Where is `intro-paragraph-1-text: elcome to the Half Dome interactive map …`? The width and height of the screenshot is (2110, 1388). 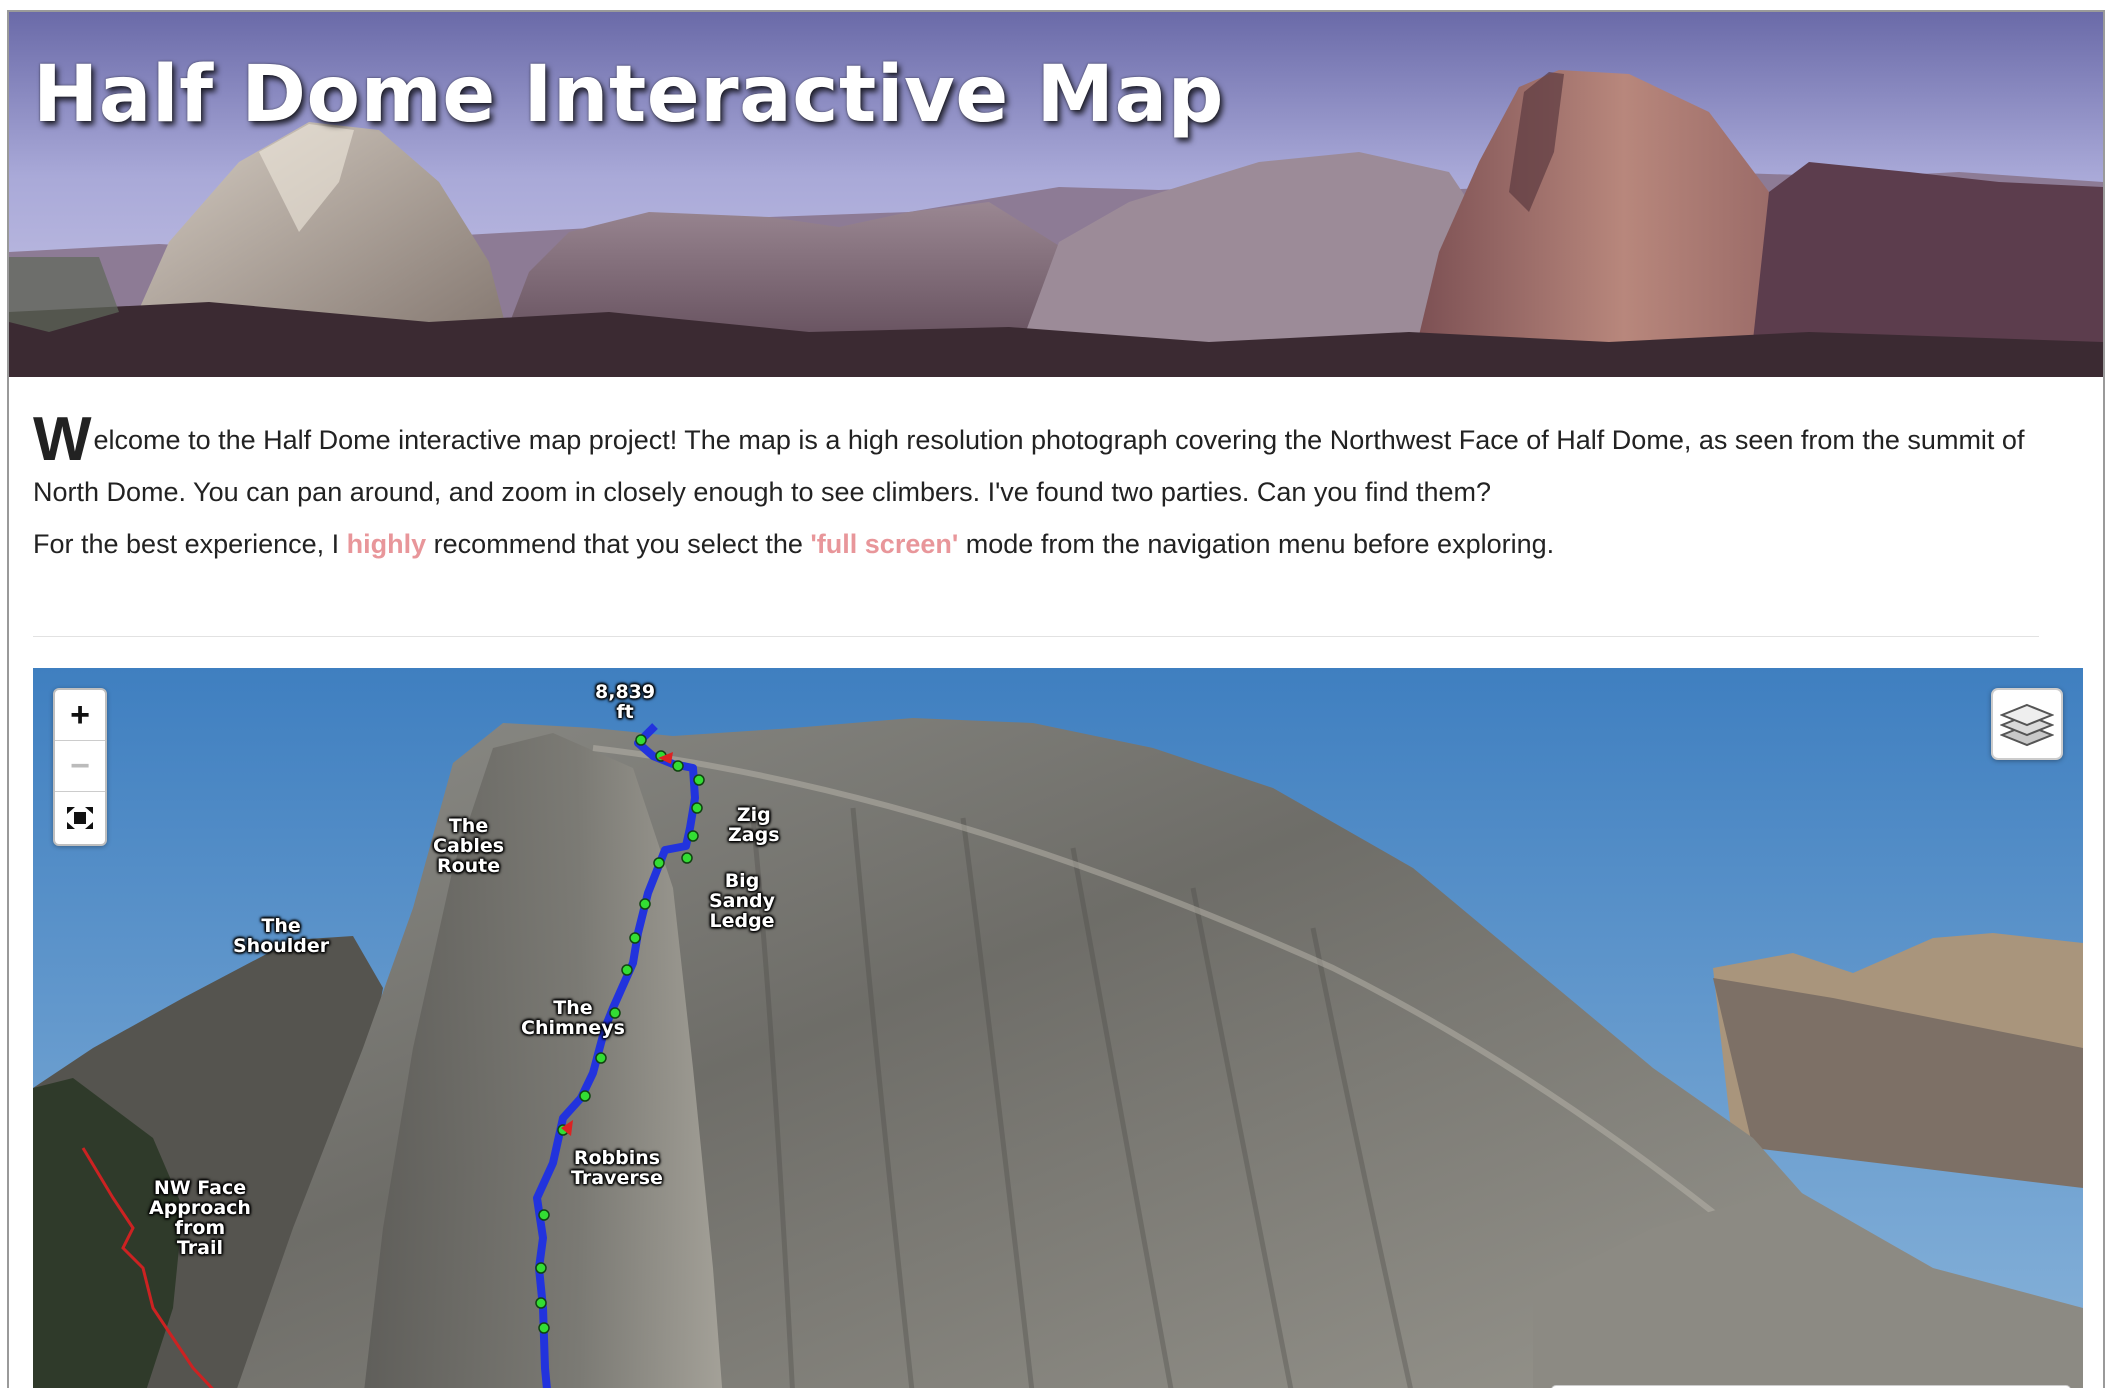
intro-paragraph-1-text: elcome to the Half Dome interactive map … is located at coordinates (1029, 466).